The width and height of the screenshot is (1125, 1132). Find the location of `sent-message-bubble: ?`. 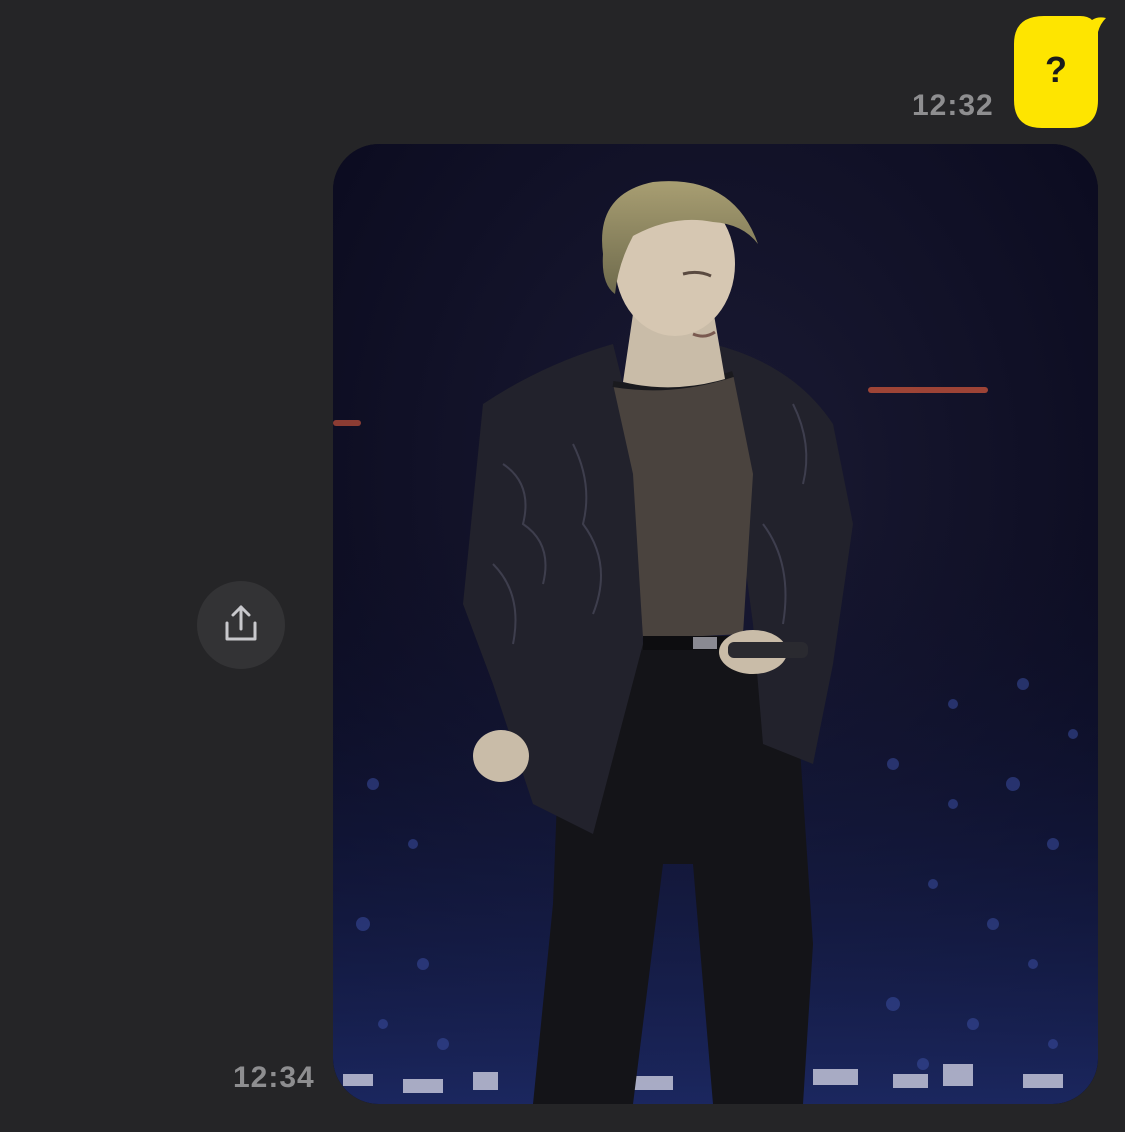

sent-message-bubble: ? is located at coordinates (1060, 72).